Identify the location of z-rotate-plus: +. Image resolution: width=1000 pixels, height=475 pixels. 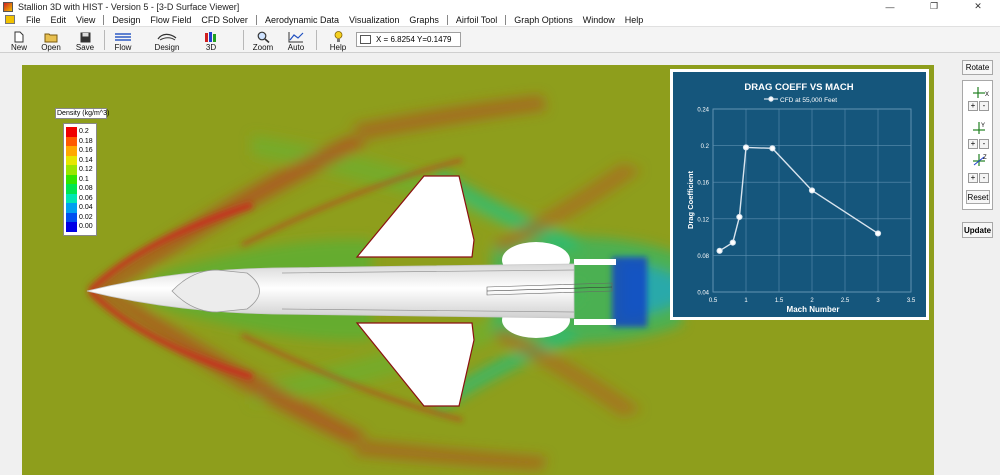
(973, 178).